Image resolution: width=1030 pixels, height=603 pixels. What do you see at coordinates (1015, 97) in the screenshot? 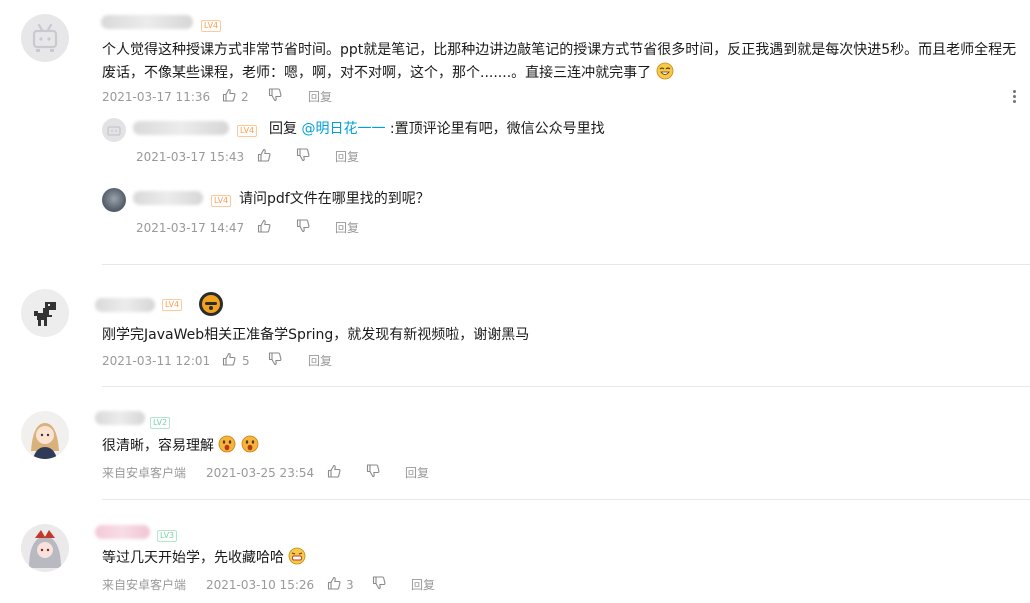
I see `more-menu-icon` at bounding box center [1015, 97].